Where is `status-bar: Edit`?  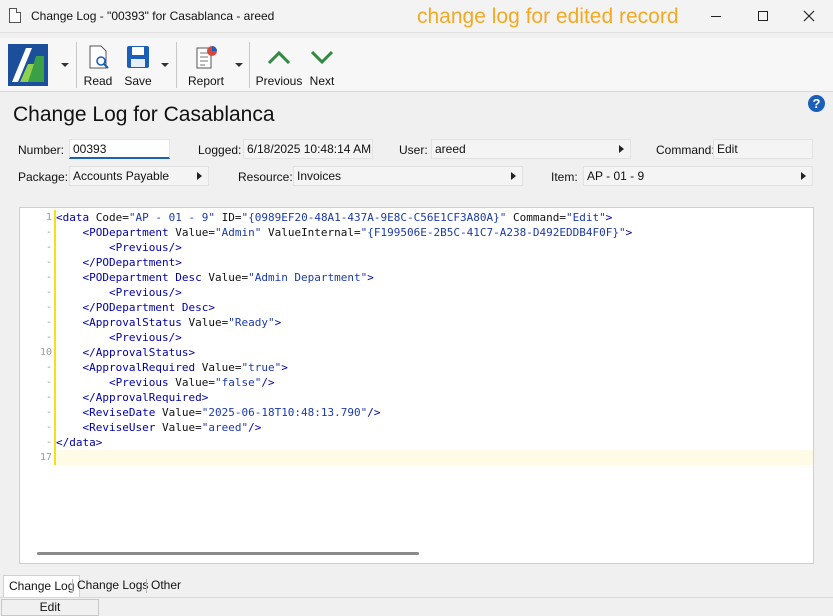 status-bar: Edit is located at coordinates (416, 606).